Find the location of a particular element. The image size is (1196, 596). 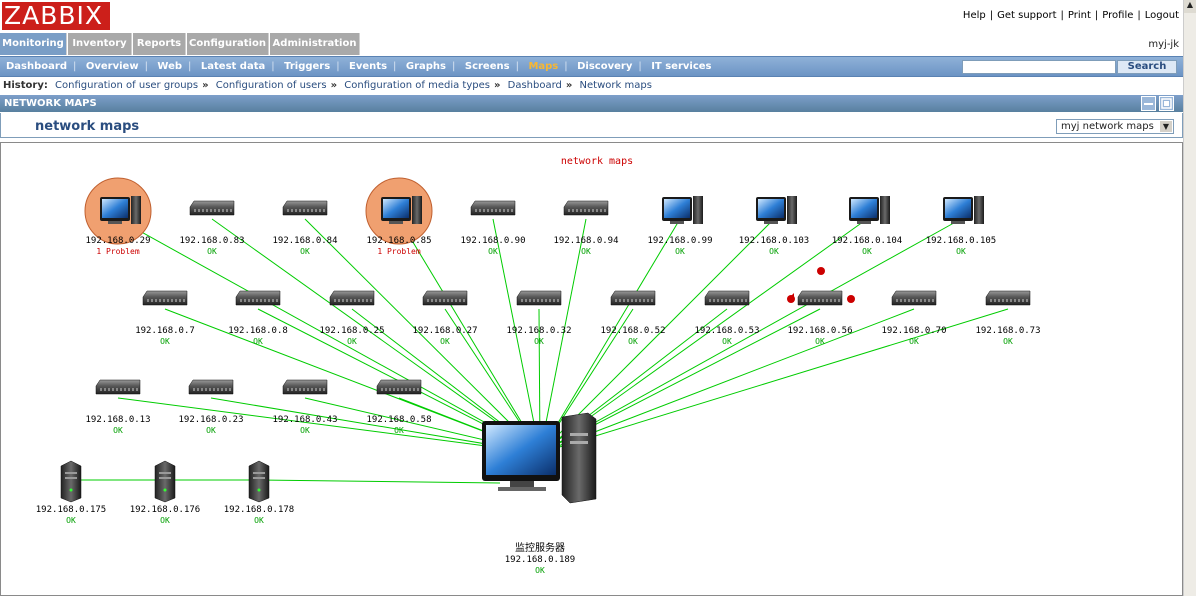

host-node-server: 192.168.0.178OK is located at coordinates (259, 492).